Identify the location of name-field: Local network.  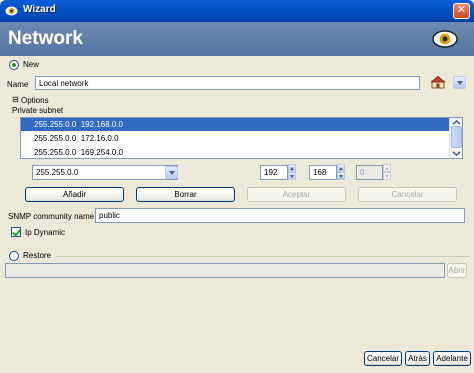
(227, 83).